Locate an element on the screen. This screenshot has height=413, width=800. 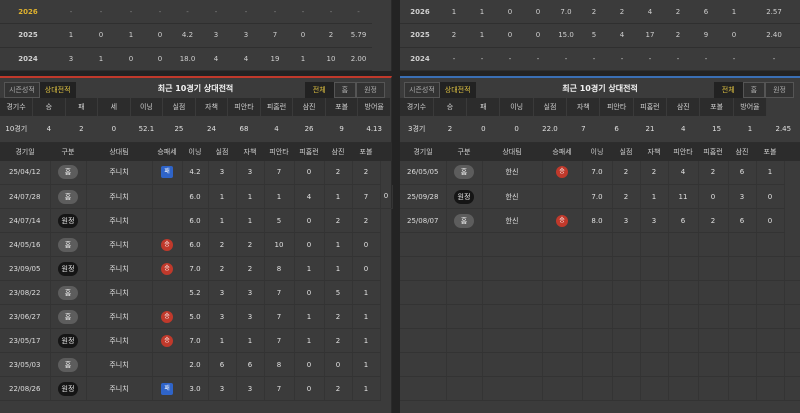
summary-header: 실점 is located at coordinates (179, 107).